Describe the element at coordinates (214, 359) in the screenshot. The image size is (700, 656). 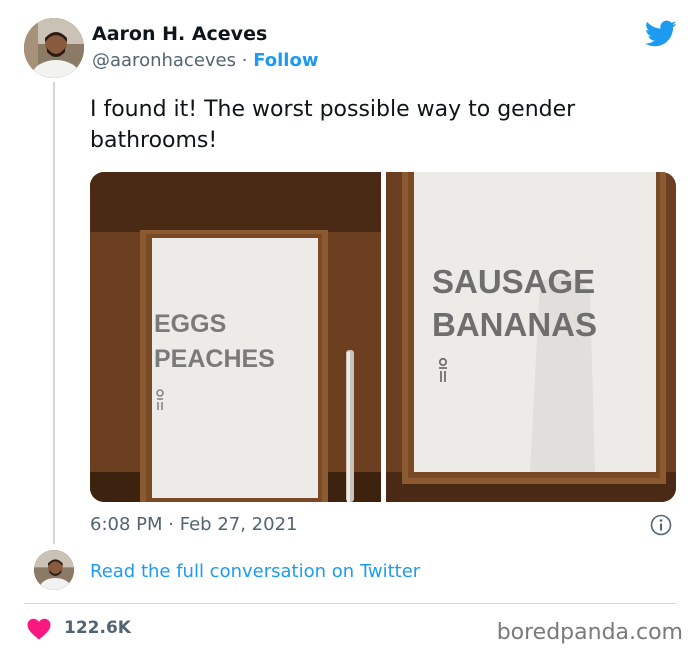
I see `left-sign-line2: PEACHES` at that location.